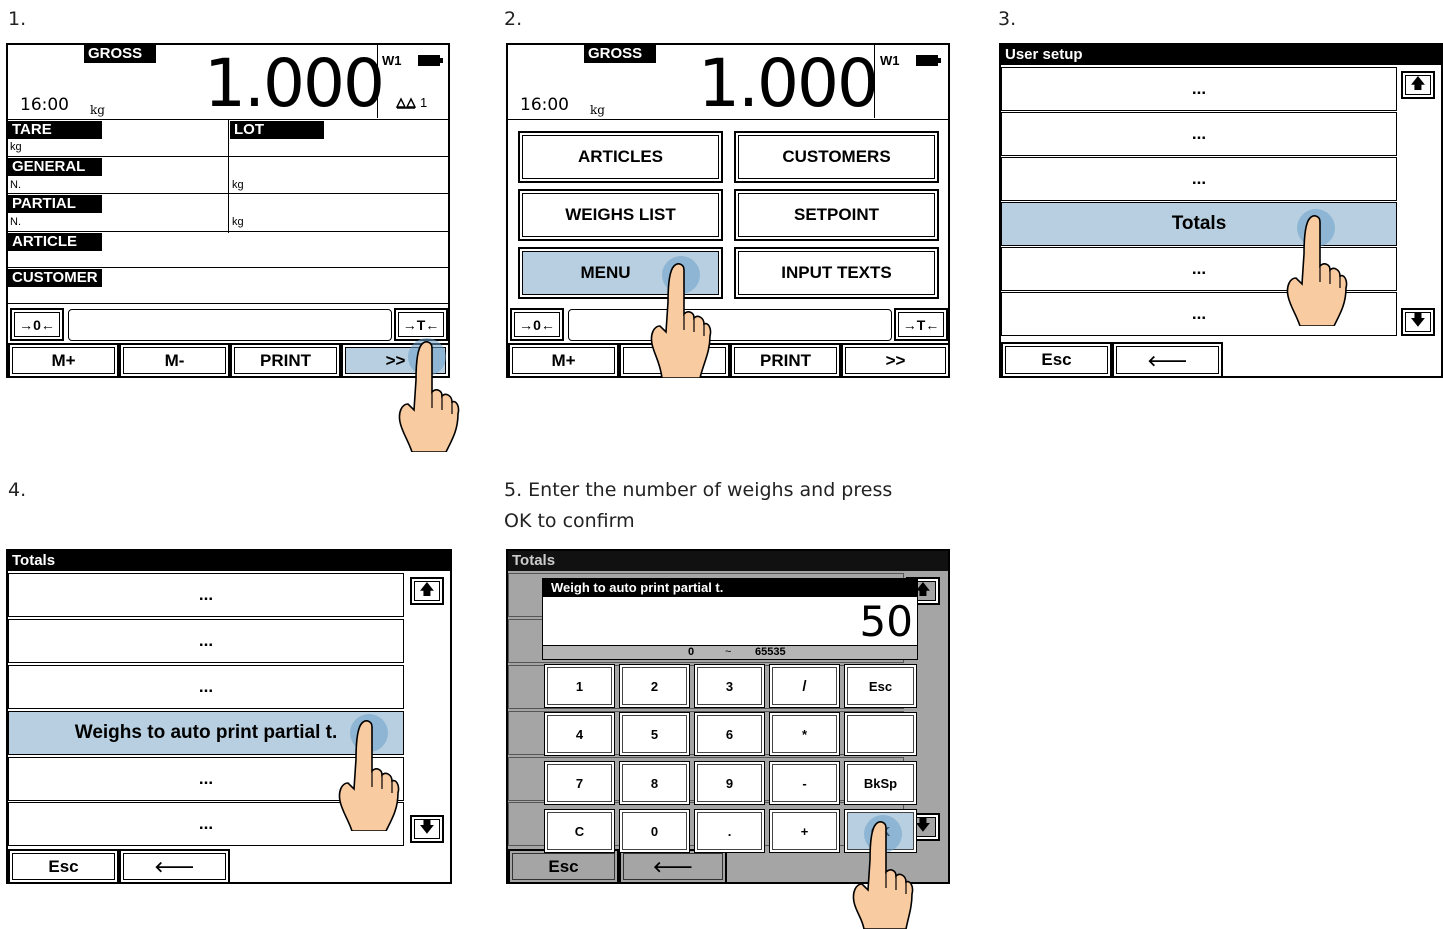  Describe the element at coordinates (579, 734) in the screenshot. I see `key-4: 4` at that location.